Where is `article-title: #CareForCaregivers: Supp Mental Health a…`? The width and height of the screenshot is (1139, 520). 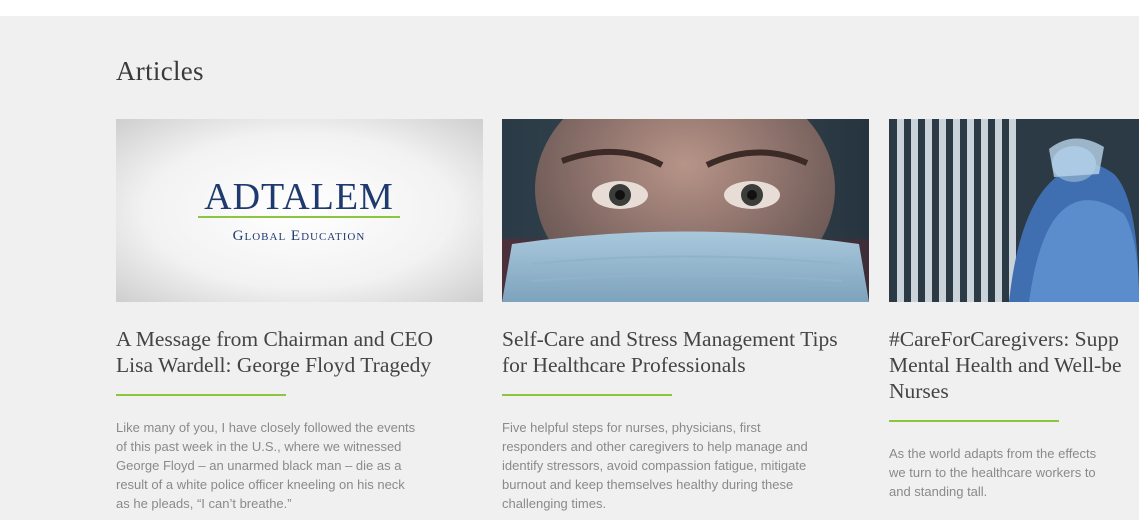 article-title: #CareForCaregivers: Supp Mental Health a… is located at coordinates (1014, 365).